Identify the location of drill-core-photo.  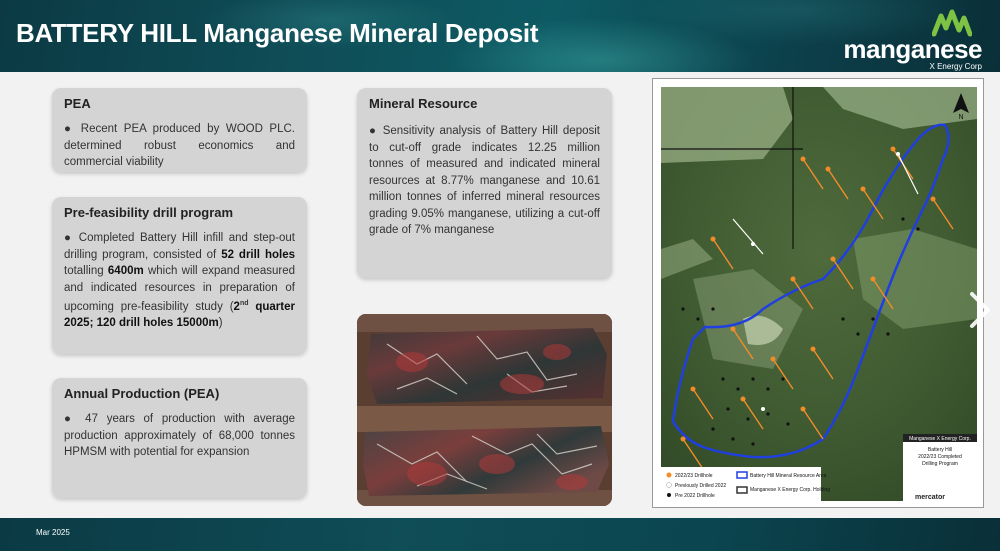
(484, 410).